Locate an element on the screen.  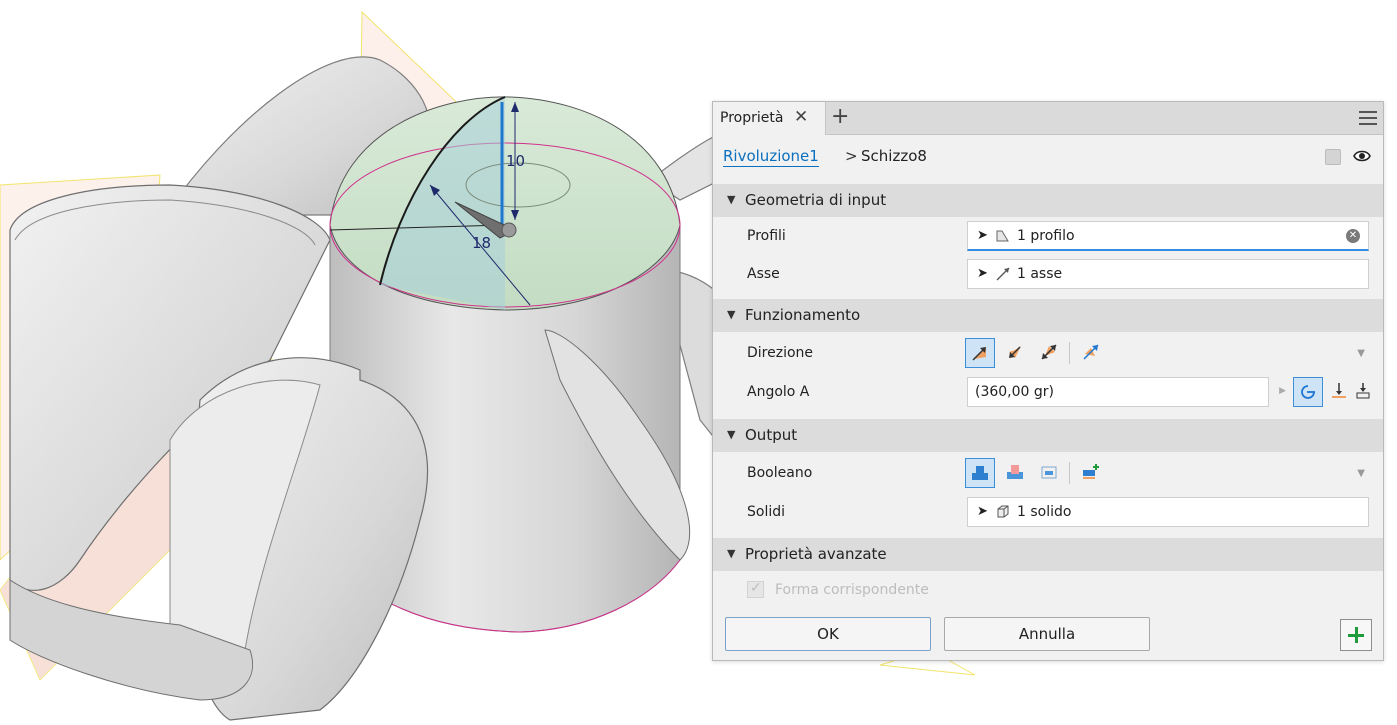
cancel-button: Annulla is located at coordinates (1047, 634).